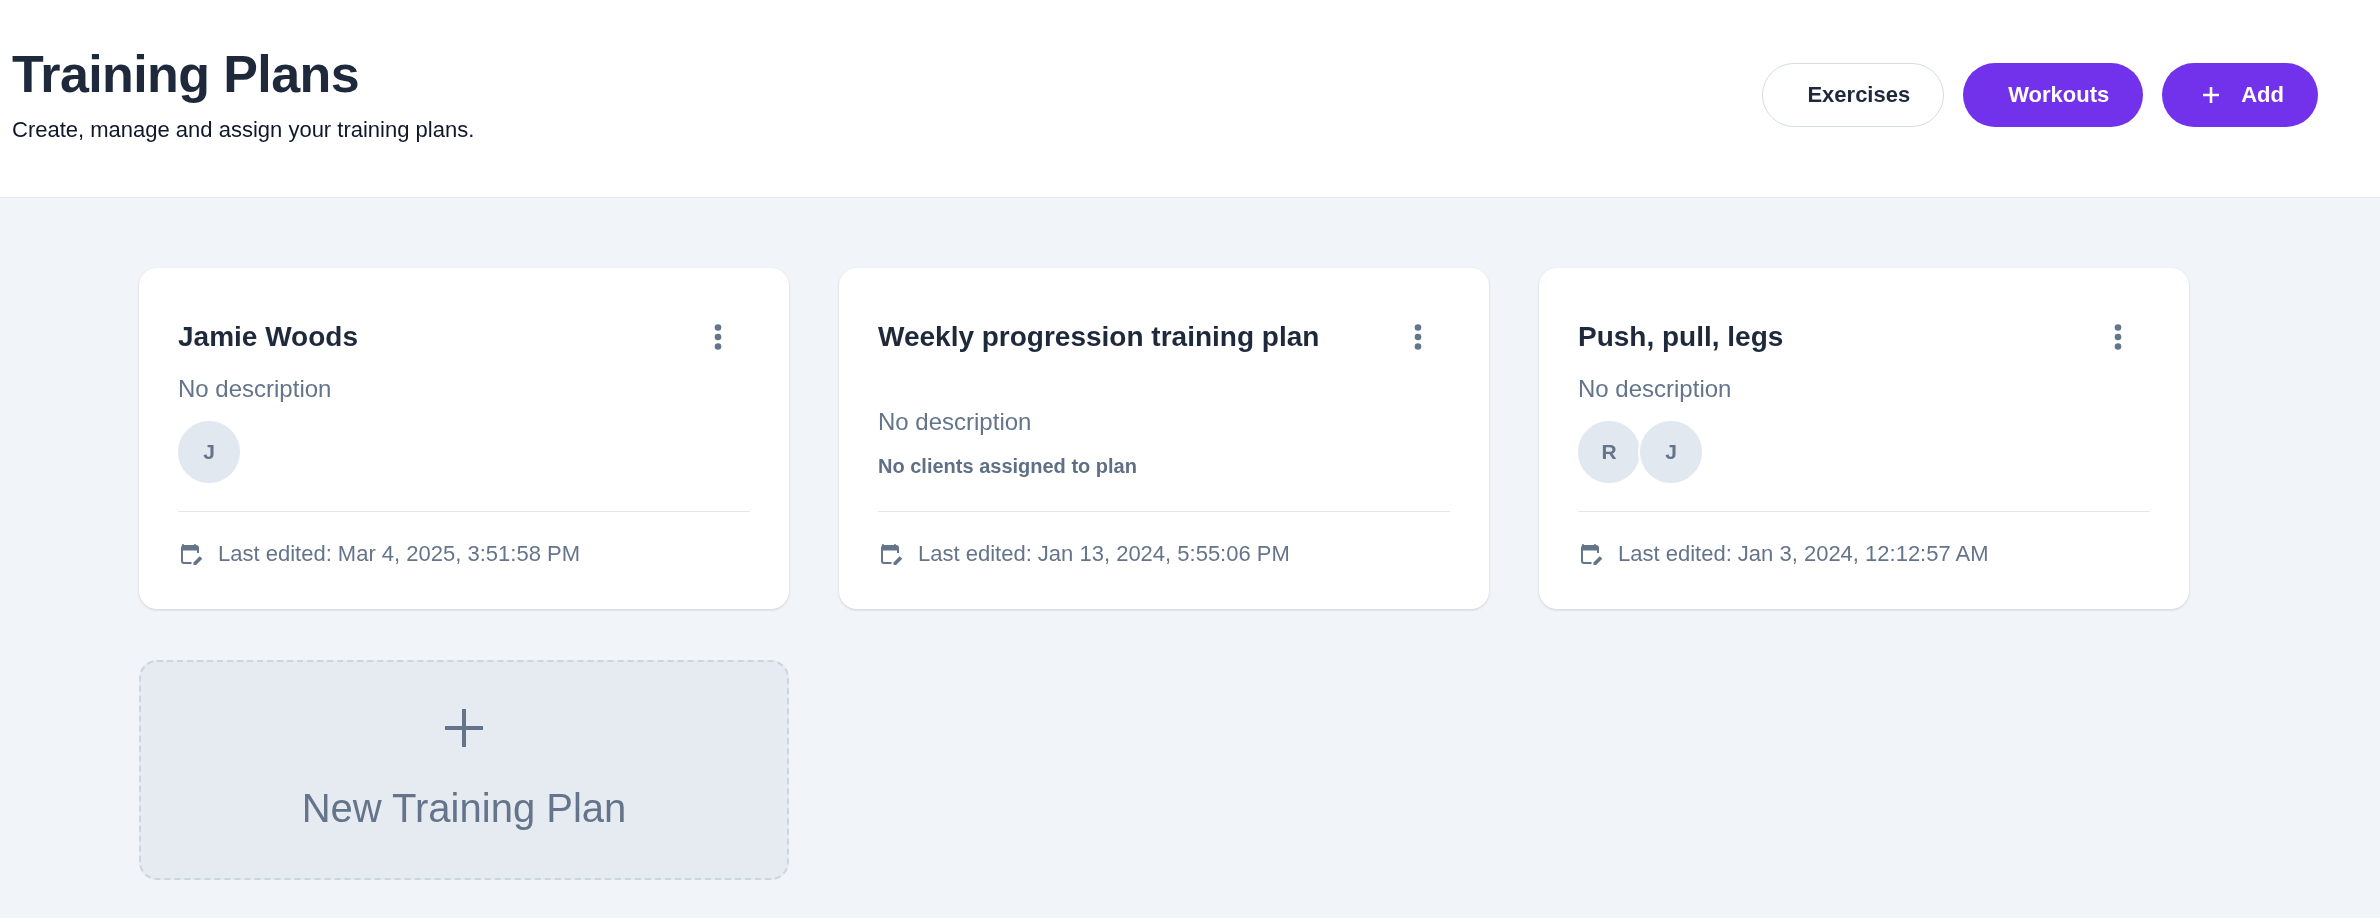 Image resolution: width=2380 pixels, height=918 pixels. I want to click on last-edited-text: Last edited: Jan 3, 2024, 12:12:57 AM, so click(1803, 554).